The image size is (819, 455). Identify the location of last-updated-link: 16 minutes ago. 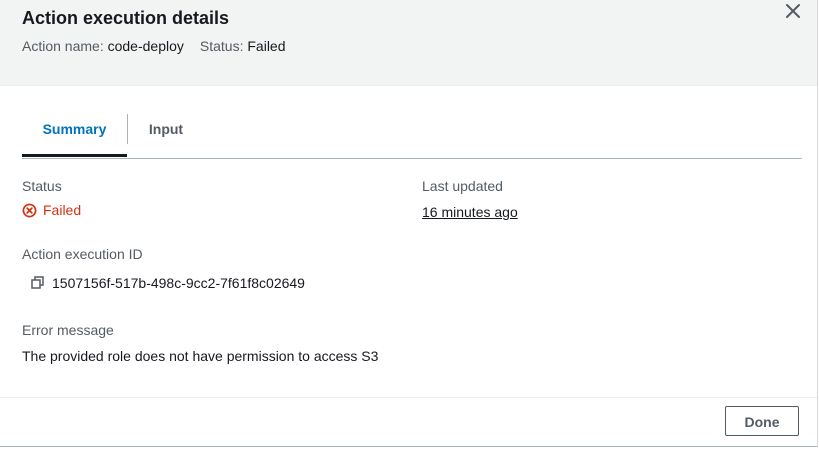
(470, 212).